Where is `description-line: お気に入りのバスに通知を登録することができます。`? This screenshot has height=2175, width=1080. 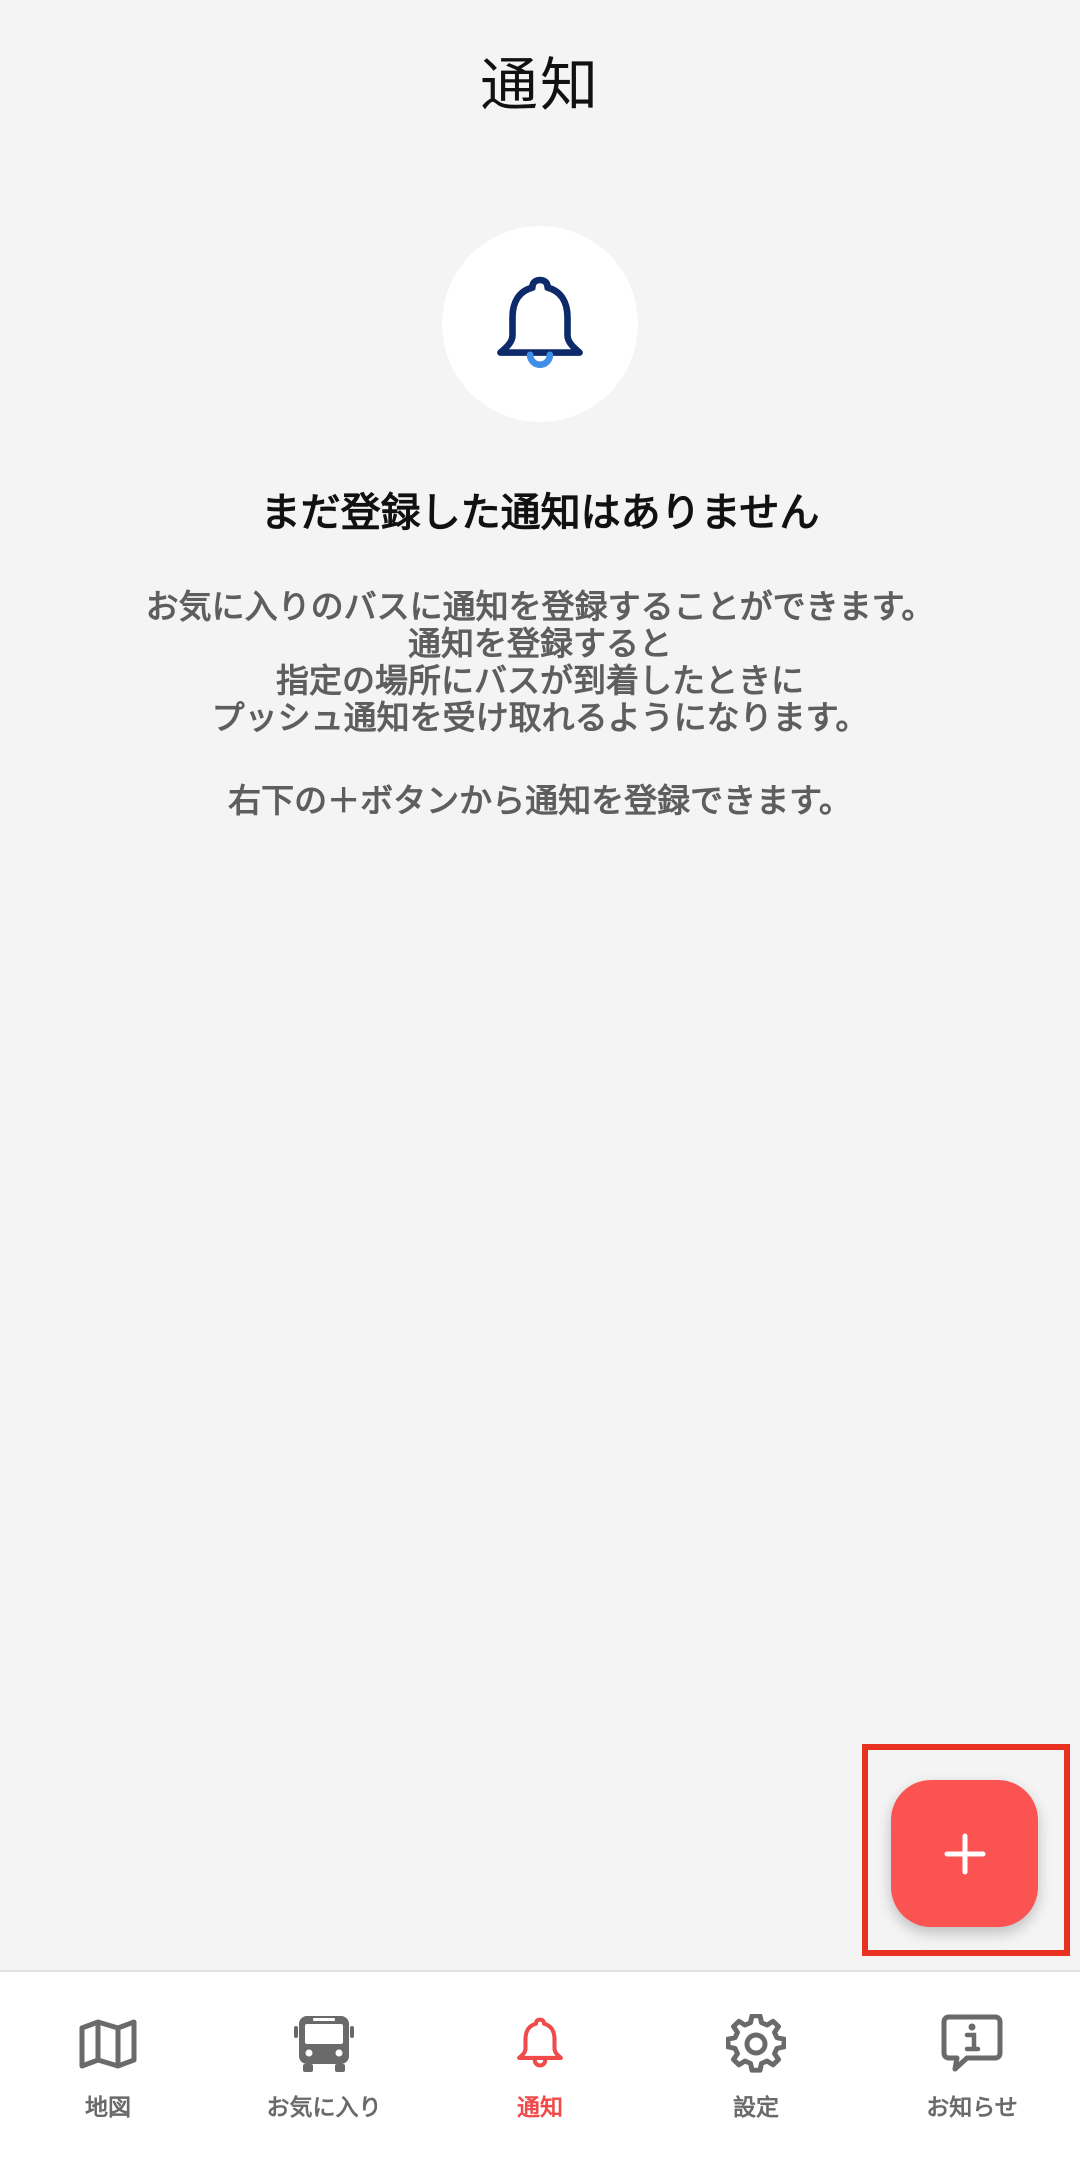
description-line: お気に入りのバスに通知を登録することができます。 is located at coordinates (540, 606).